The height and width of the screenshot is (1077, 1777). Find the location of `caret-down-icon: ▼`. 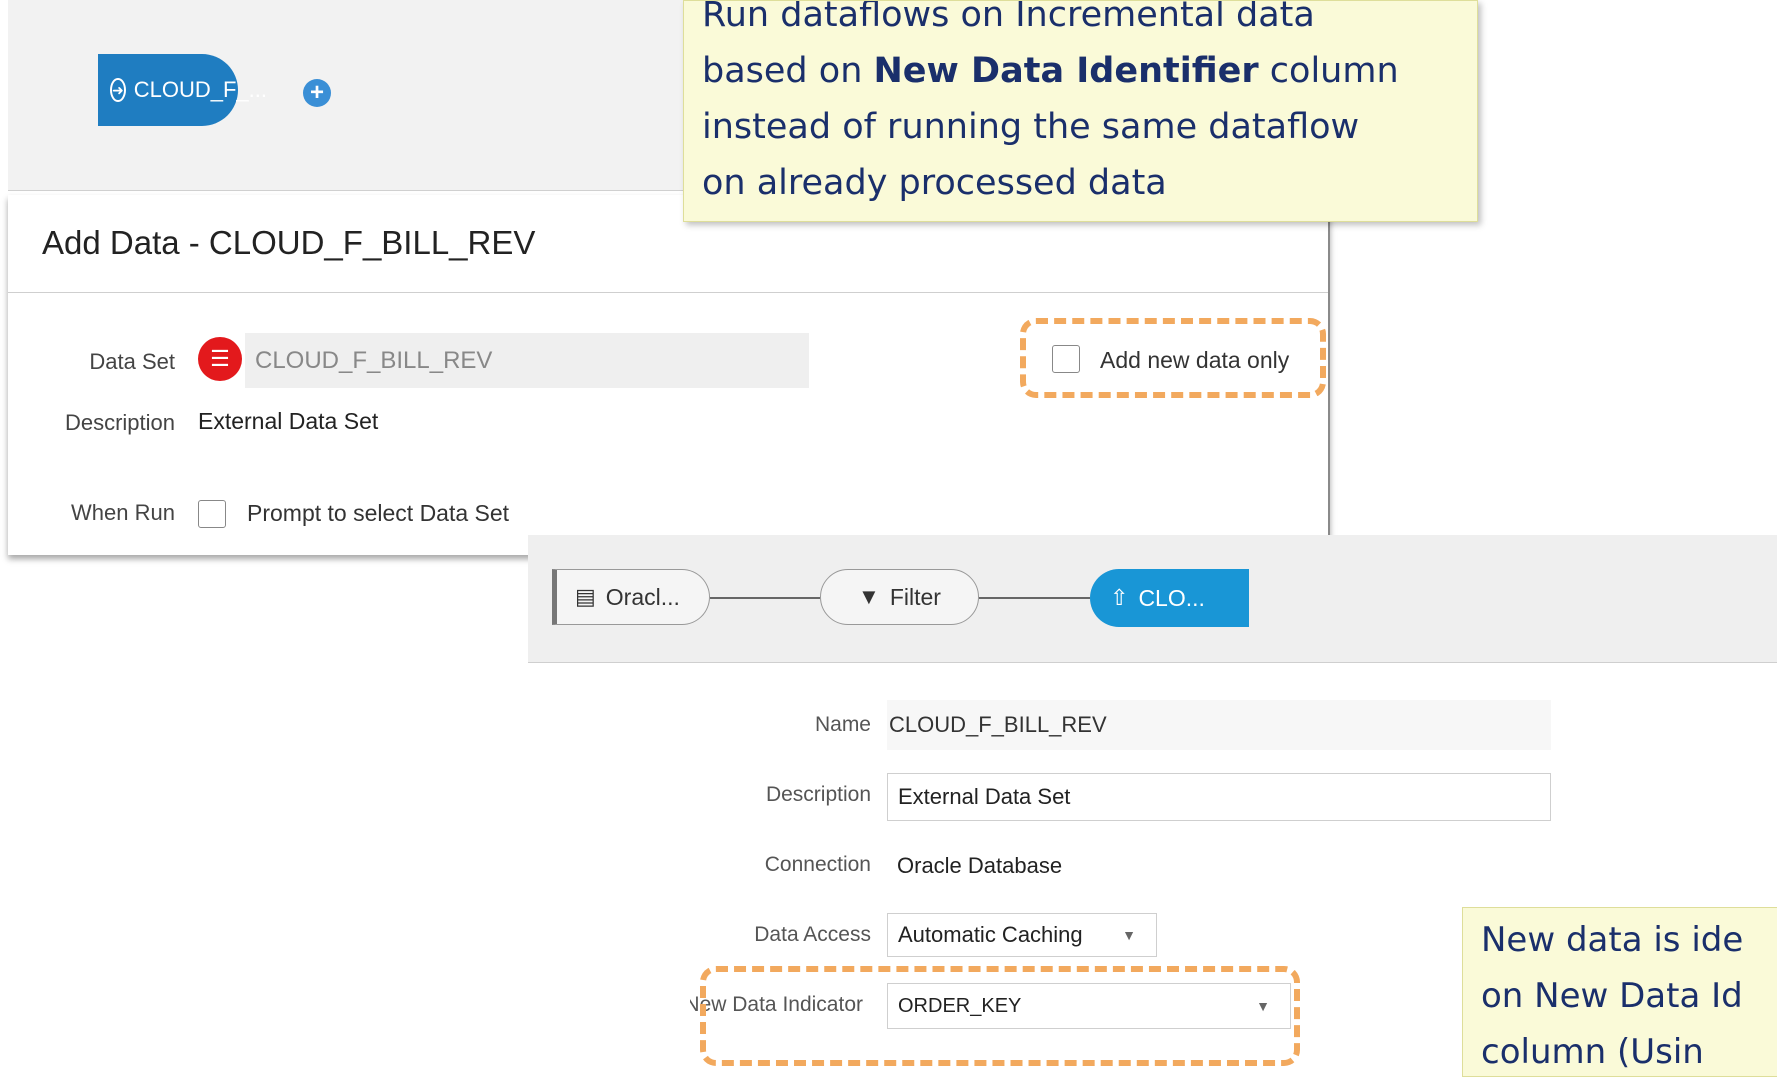

caret-down-icon: ▼ is located at coordinates (1129, 935).